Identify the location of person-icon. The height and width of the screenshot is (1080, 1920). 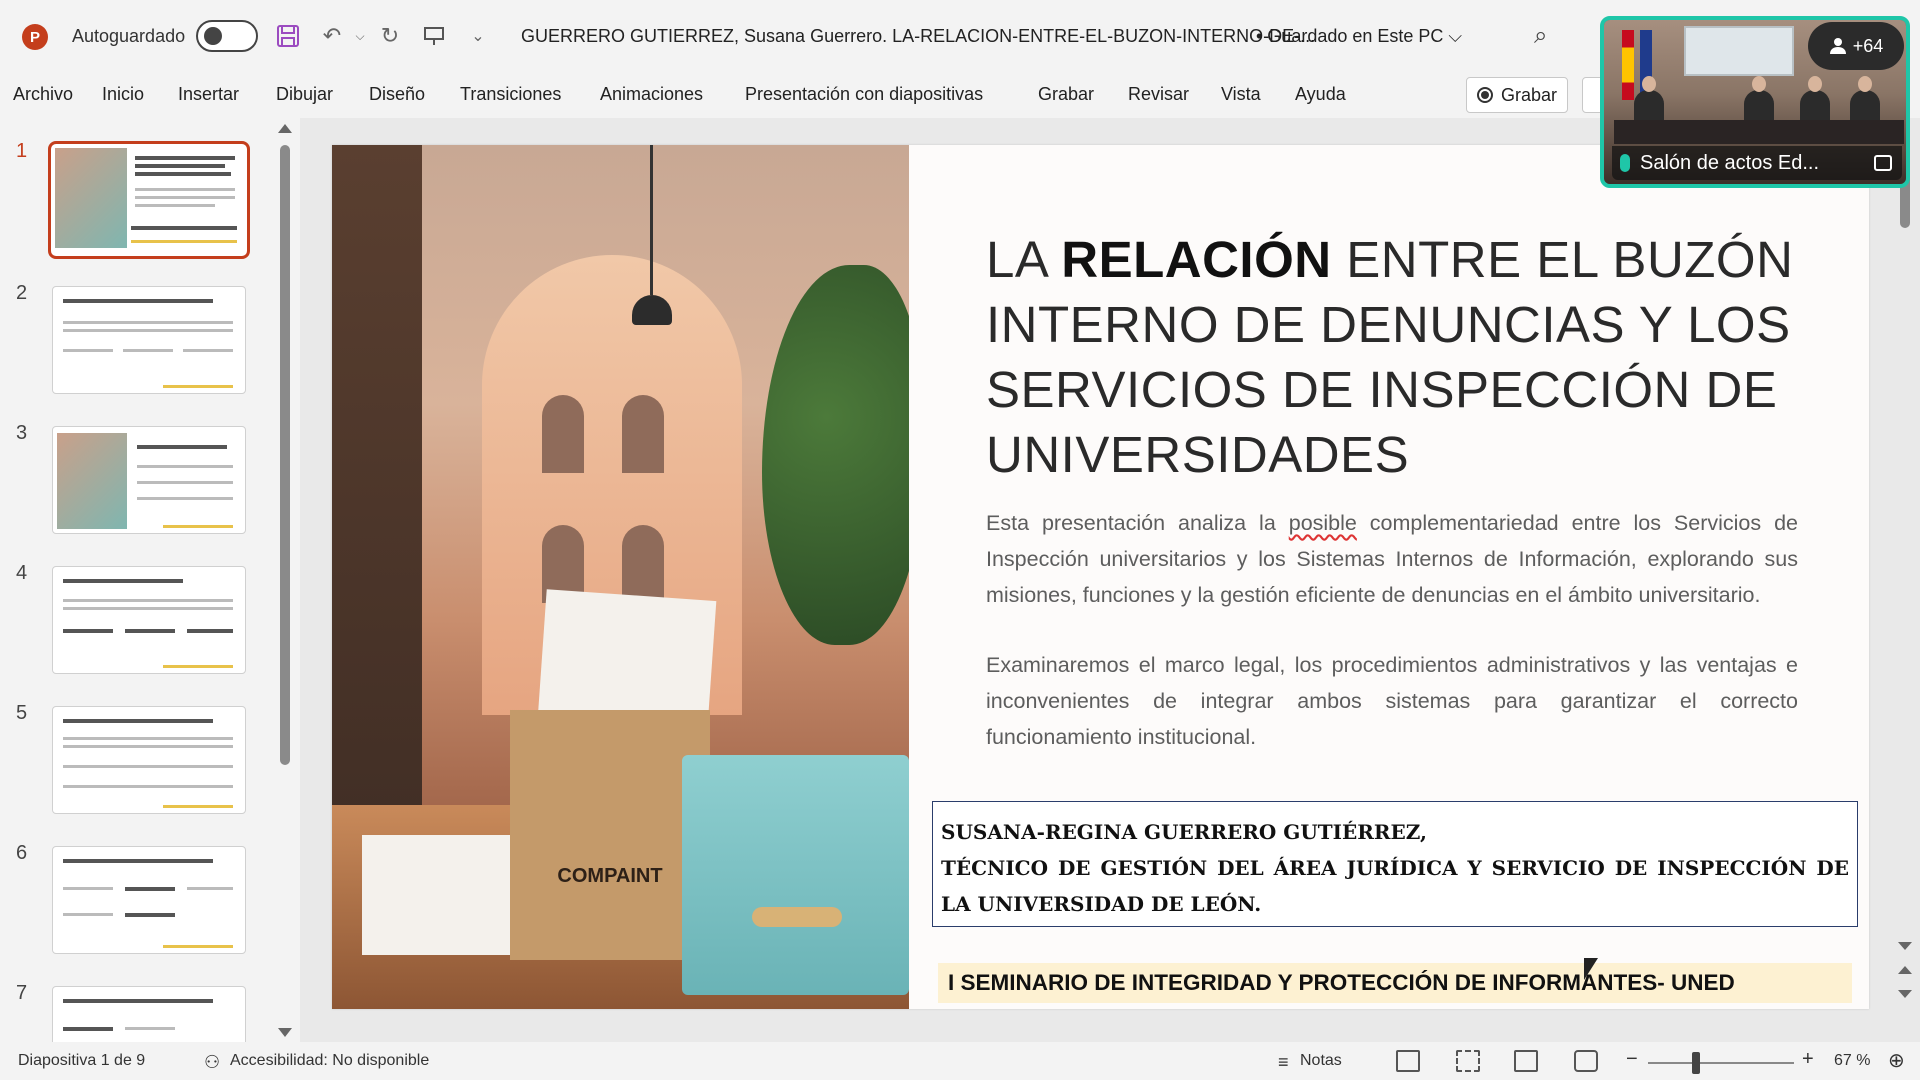
(1837, 46).